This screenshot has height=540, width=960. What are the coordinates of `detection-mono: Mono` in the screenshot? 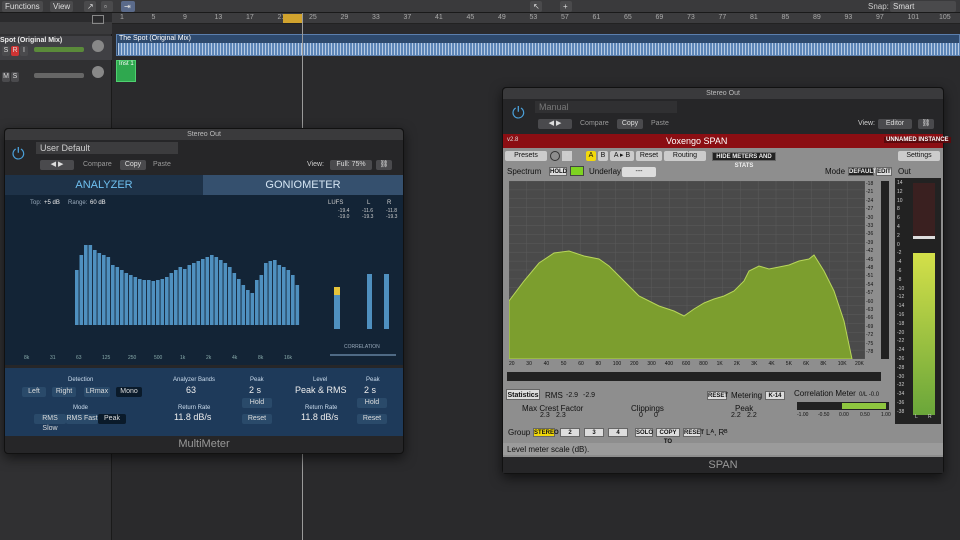 It's located at (129, 392).